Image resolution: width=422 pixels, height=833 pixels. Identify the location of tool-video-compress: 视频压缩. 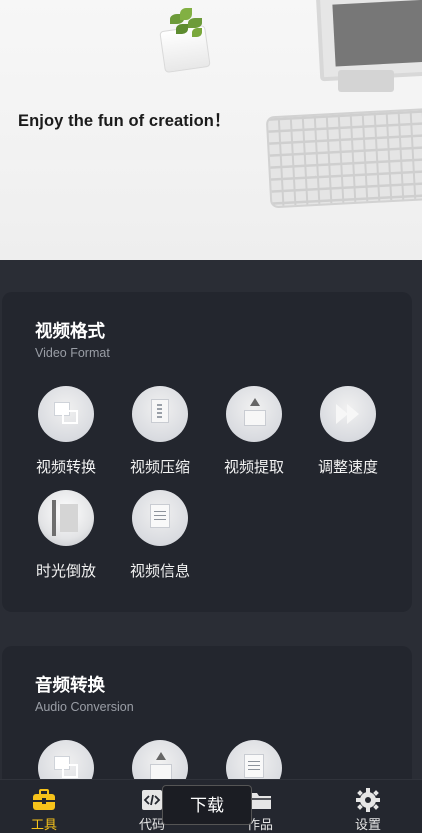
(160, 431).